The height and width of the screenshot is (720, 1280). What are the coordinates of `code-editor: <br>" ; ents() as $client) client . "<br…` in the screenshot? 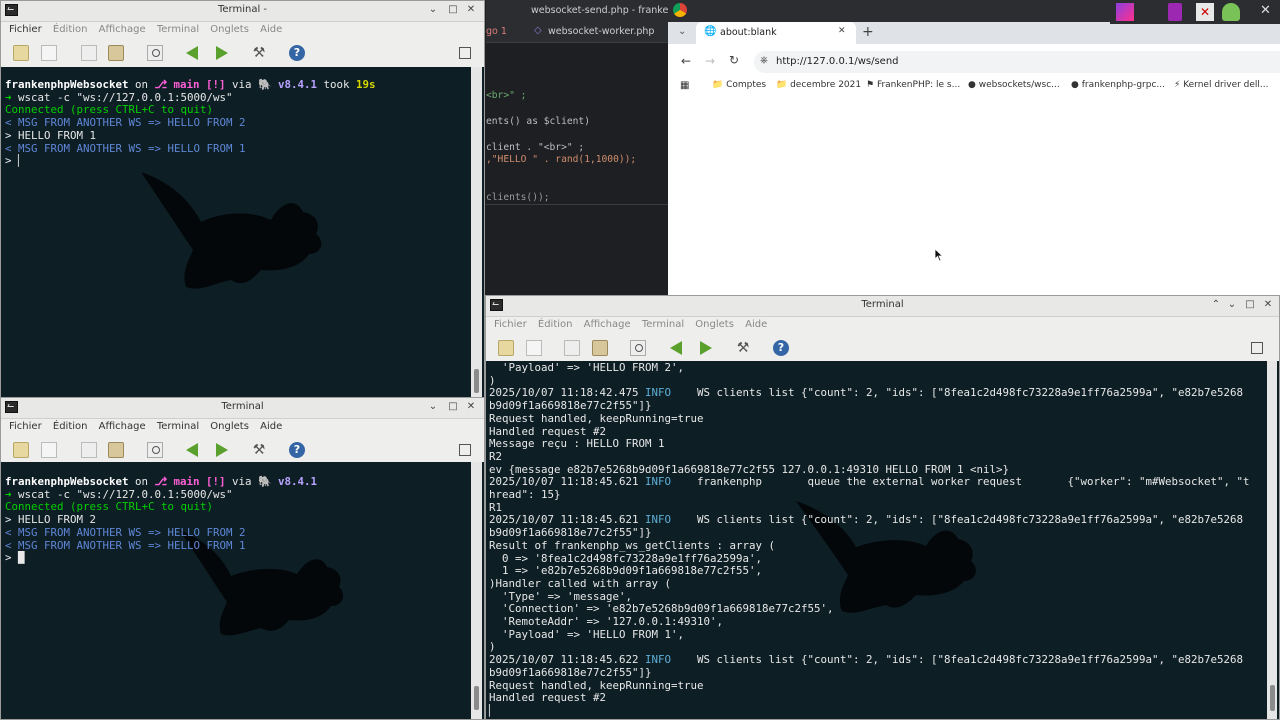 It's located at (577, 169).